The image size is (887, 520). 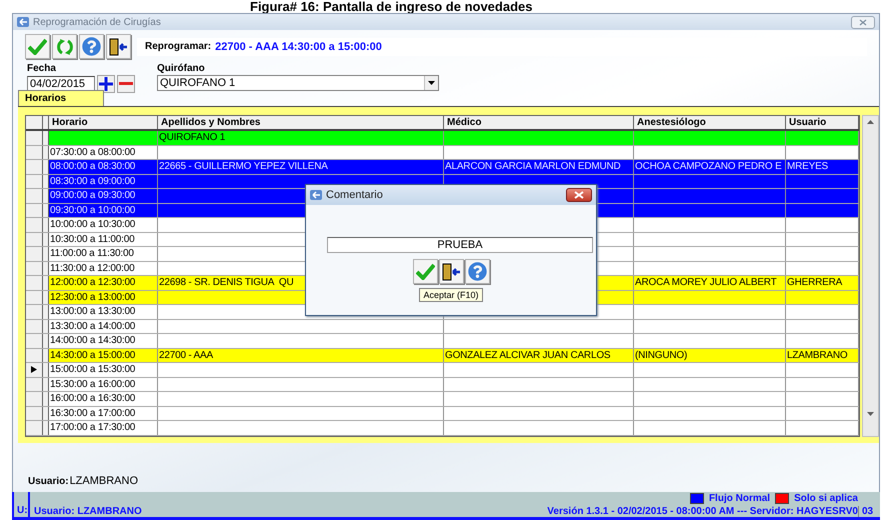 What do you see at coordinates (451, 295) in the screenshot?
I see `tooltip: Aceptar (F10)` at bounding box center [451, 295].